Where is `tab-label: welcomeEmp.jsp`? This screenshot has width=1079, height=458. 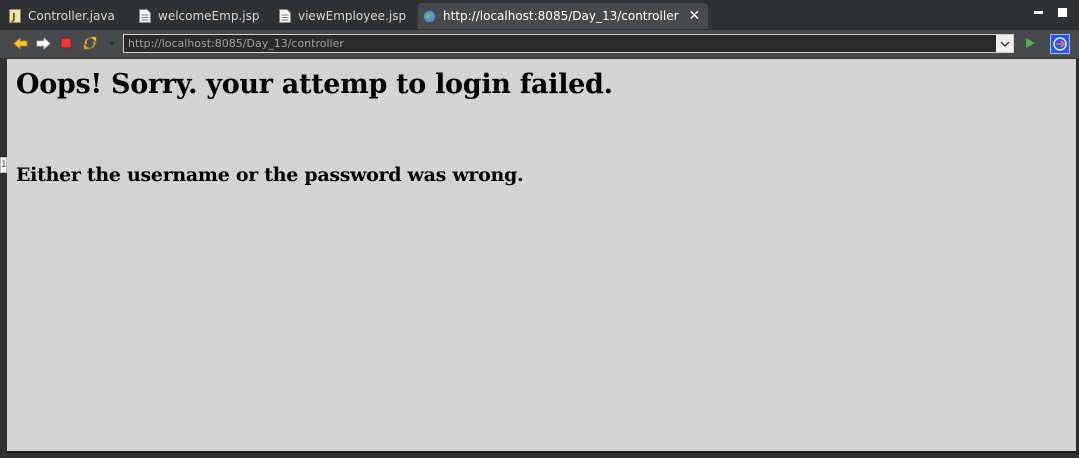
tab-label: welcomeEmp.jsp is located at coordinates (209, 16).